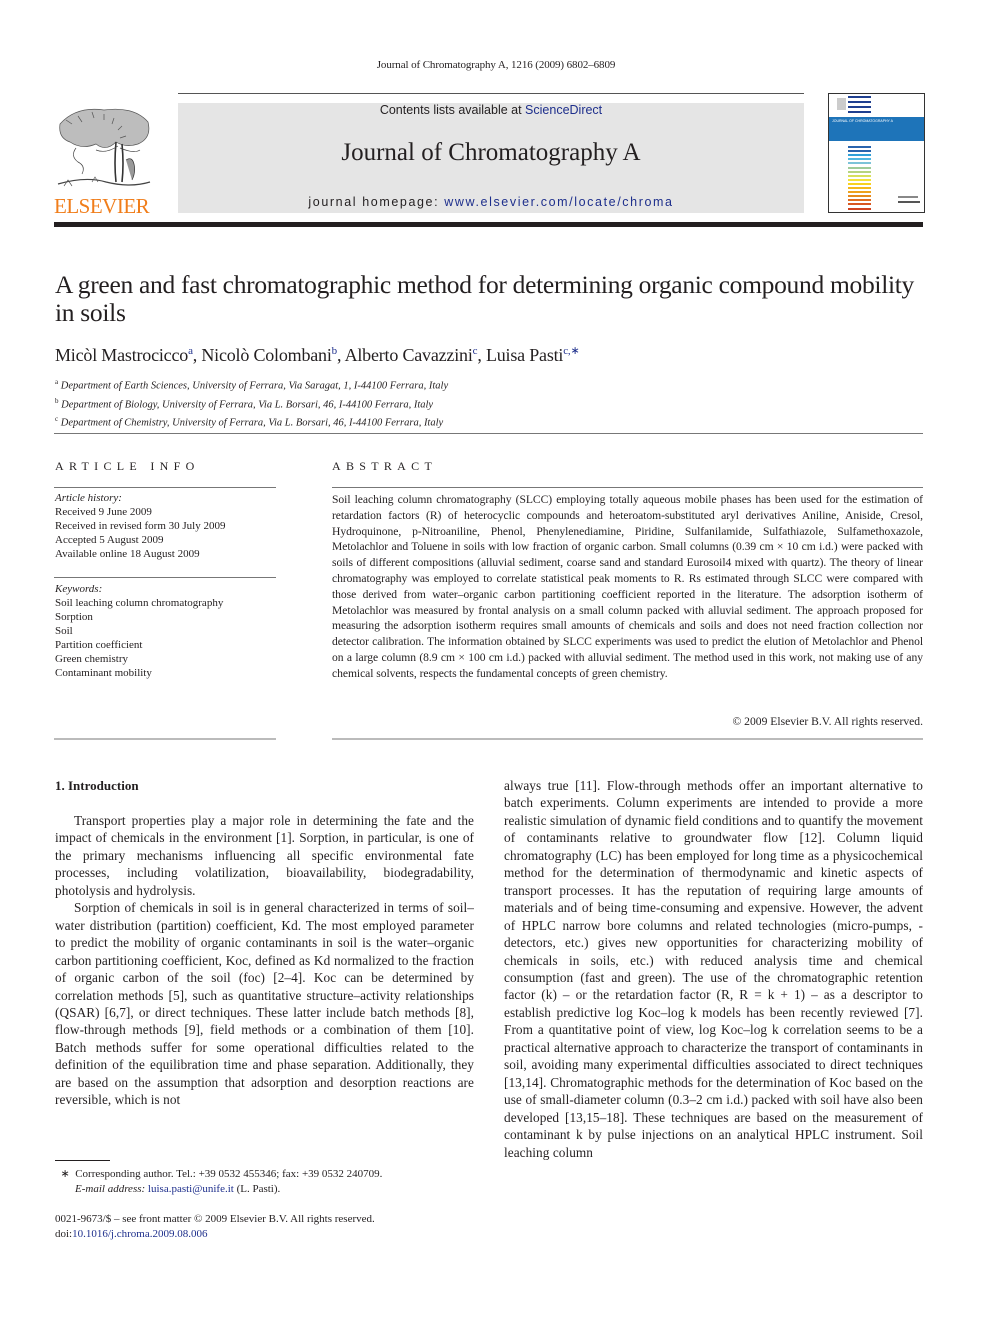  Describe the element at coordinates (266, 355) in the screenshot. I see `author: Nicolò Colombani` at that location.